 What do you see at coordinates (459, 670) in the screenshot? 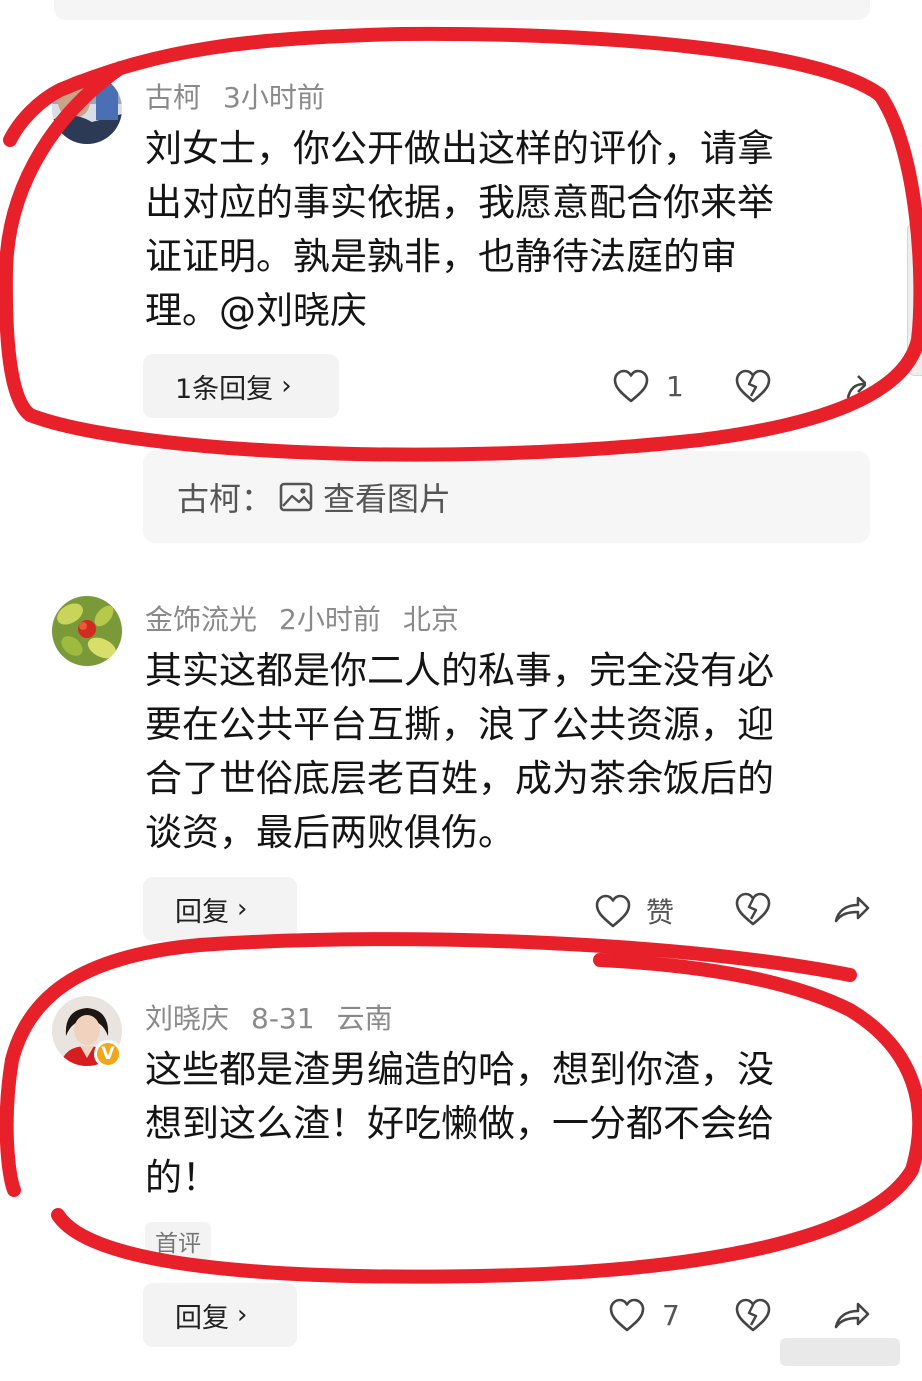
I see `comment-line: 其实这都是你二人的私事，完全没有必` at bounding box center [459, 670].